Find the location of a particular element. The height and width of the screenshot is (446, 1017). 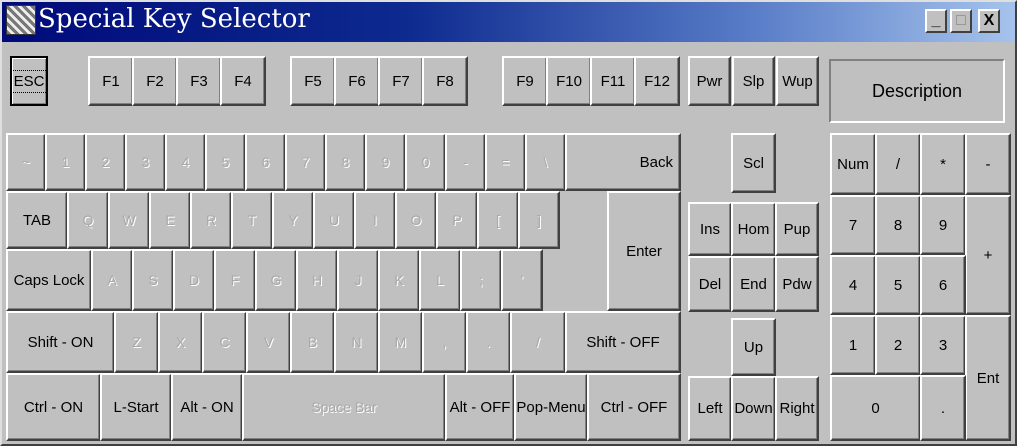

key-numpad-4: 4 is located at coordinates (853, 285).